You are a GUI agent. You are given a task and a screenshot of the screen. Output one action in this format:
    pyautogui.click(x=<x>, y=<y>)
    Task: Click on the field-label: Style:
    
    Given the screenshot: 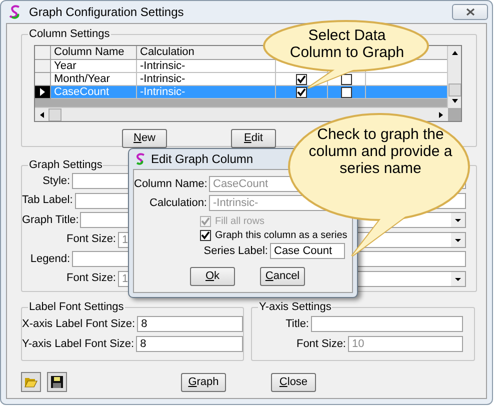 What is the action you would take?
    pyautogui.click(x=57, y=181)
    